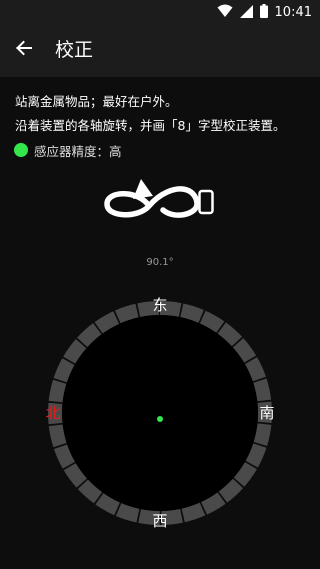 The image size is (320, 569). I want to click on battery-icon, so click(263, 12).